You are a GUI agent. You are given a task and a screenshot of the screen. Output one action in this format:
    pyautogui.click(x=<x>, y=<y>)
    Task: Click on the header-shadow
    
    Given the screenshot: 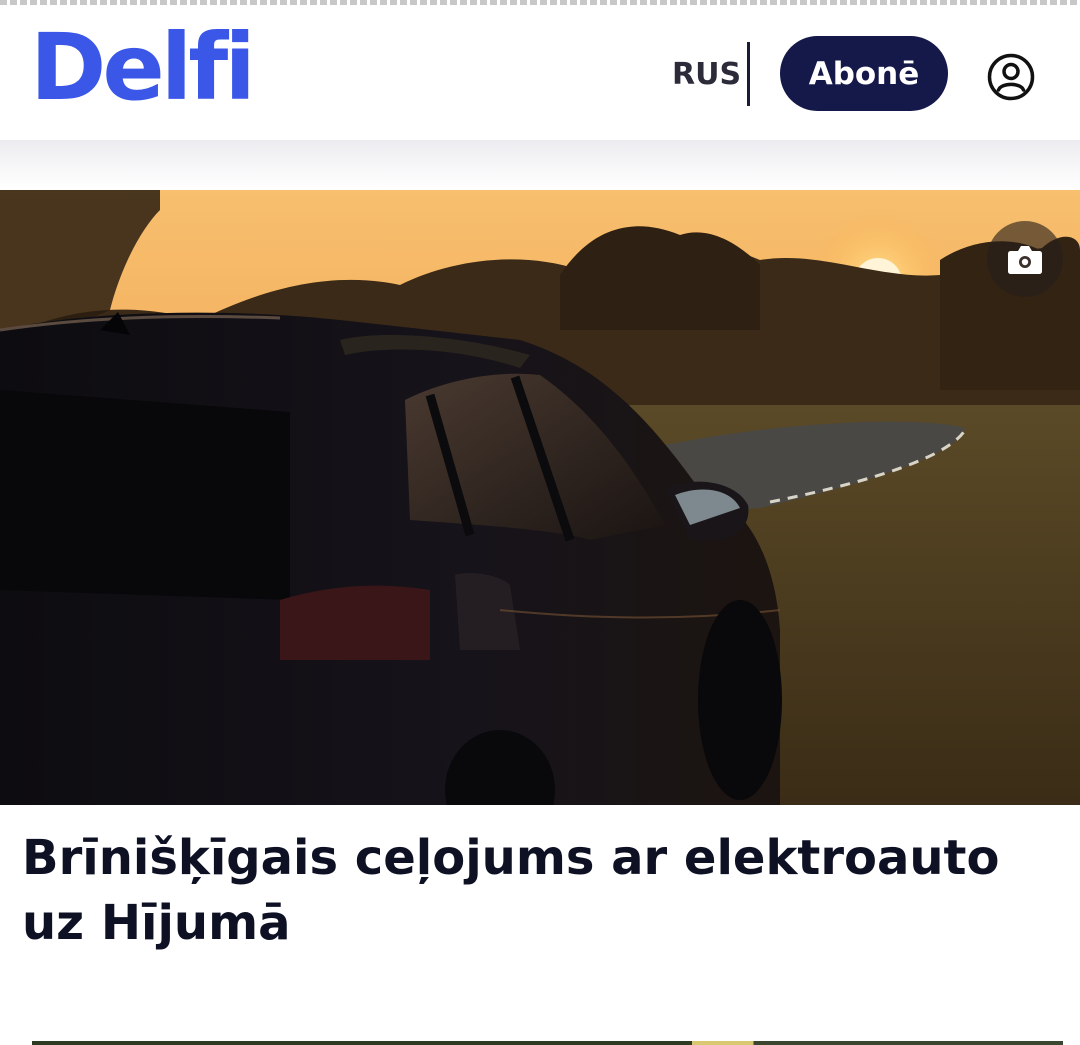 What is the action you would take?
    pyautogui.click(x=540, y=165)
    